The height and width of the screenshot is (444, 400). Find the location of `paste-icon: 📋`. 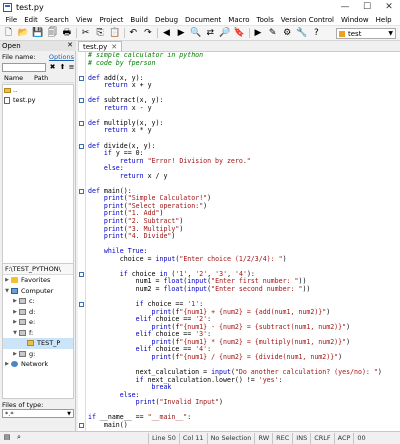

paste-icon: 📋 is located at coordinates (114, 33).